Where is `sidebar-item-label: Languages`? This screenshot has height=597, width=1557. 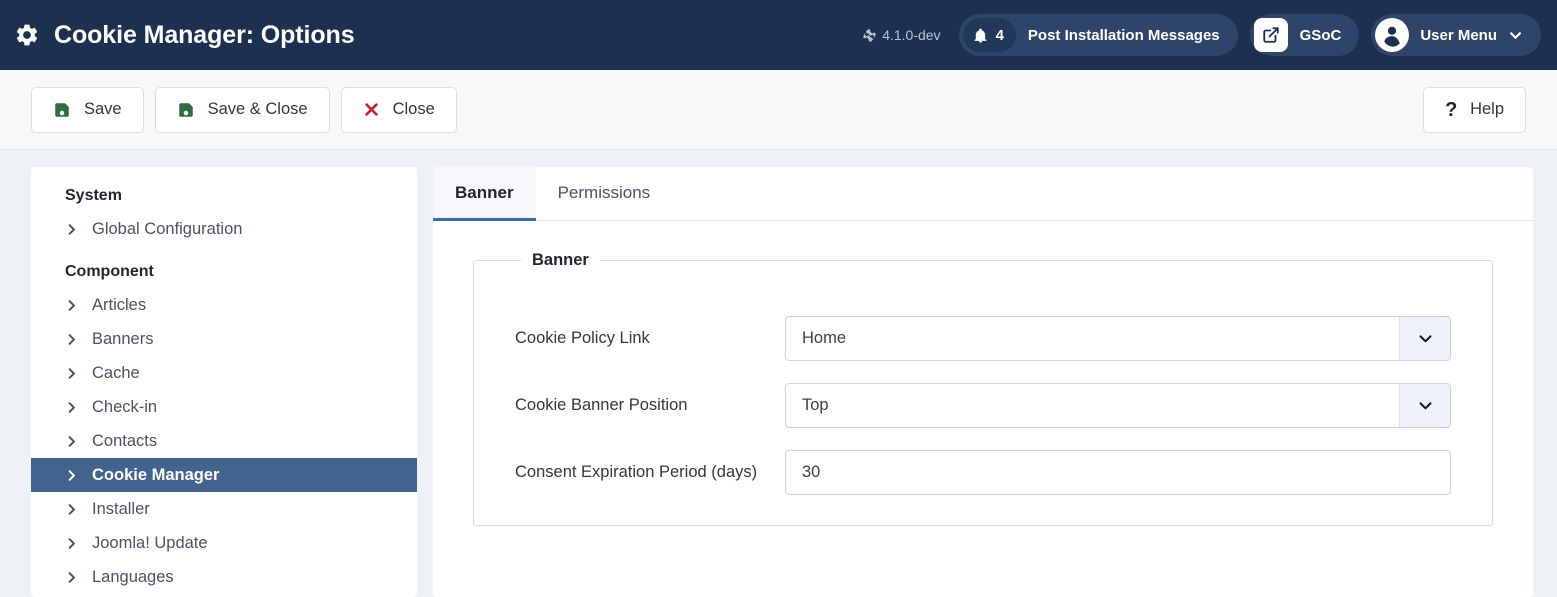 sidebar-item-label: Languages is located at coordinates (133, 576).